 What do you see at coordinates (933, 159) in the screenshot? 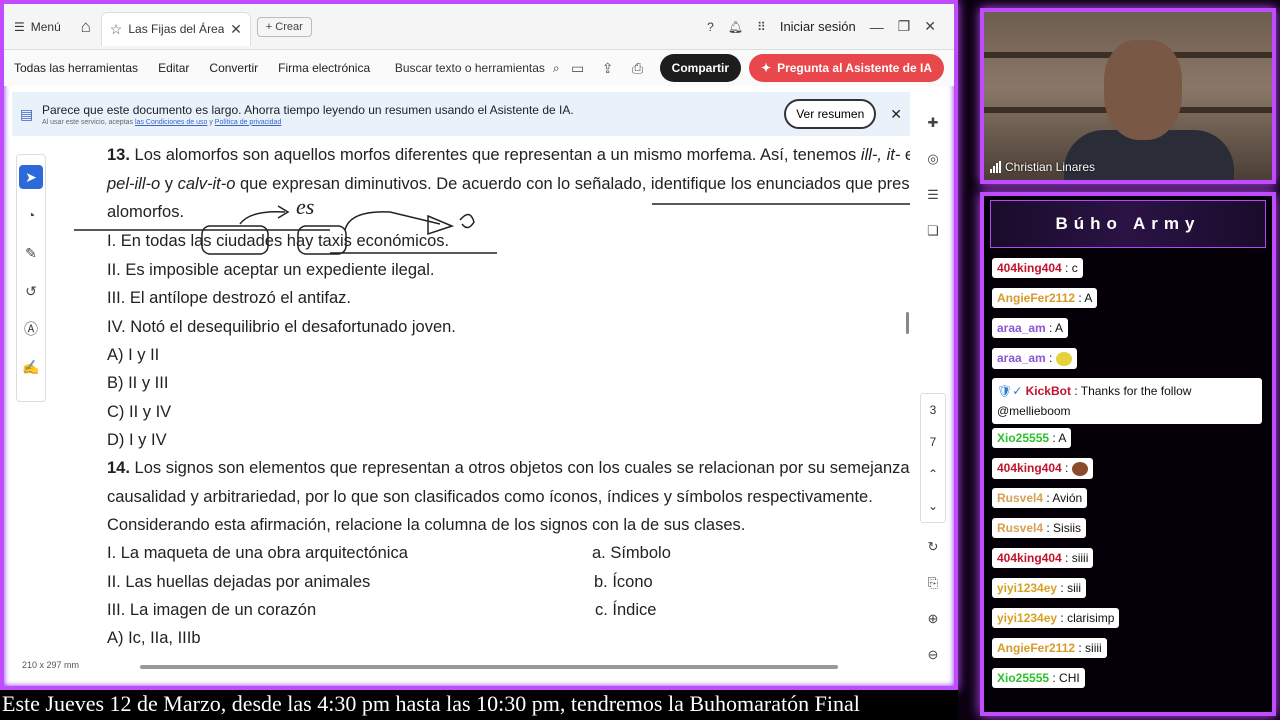
I see `comments-icon: ◎` at bounding box center [933, 159].